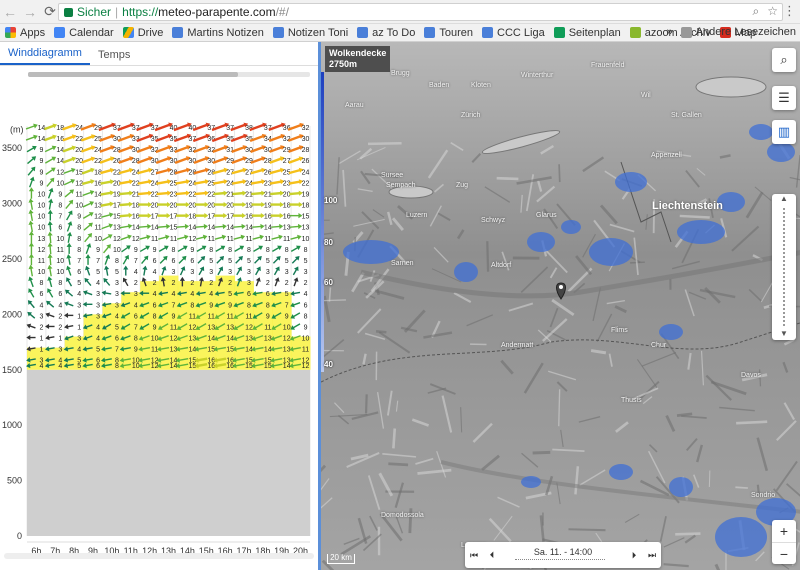 The width and height of the screenshot is (800, 570). What do you see at coordinates (784, 531) in the screenshot?
I see `zoom-in-button: +` at bounding box center [784, 531].